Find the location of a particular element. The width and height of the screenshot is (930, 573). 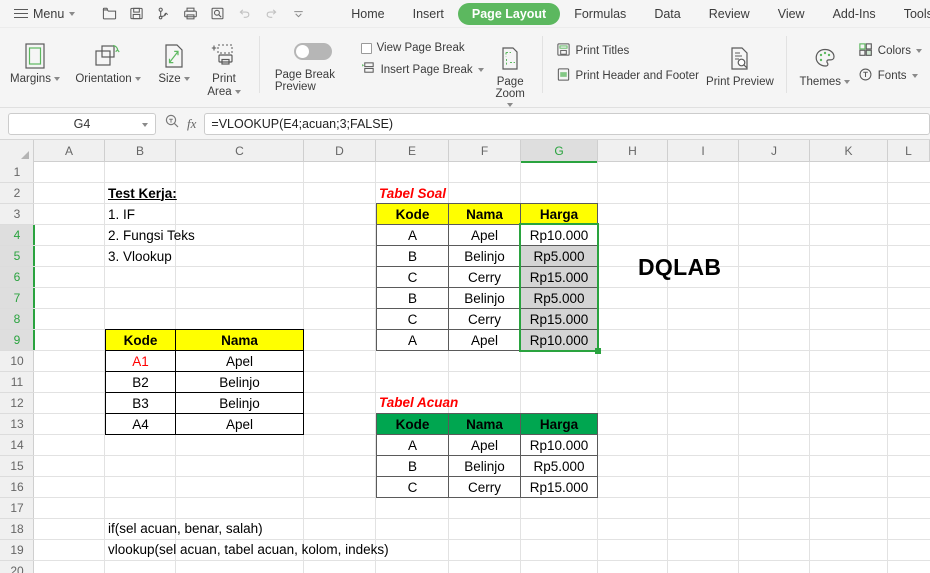

tab-add-ins: Add-Ins is located at coordinates (854, 14).